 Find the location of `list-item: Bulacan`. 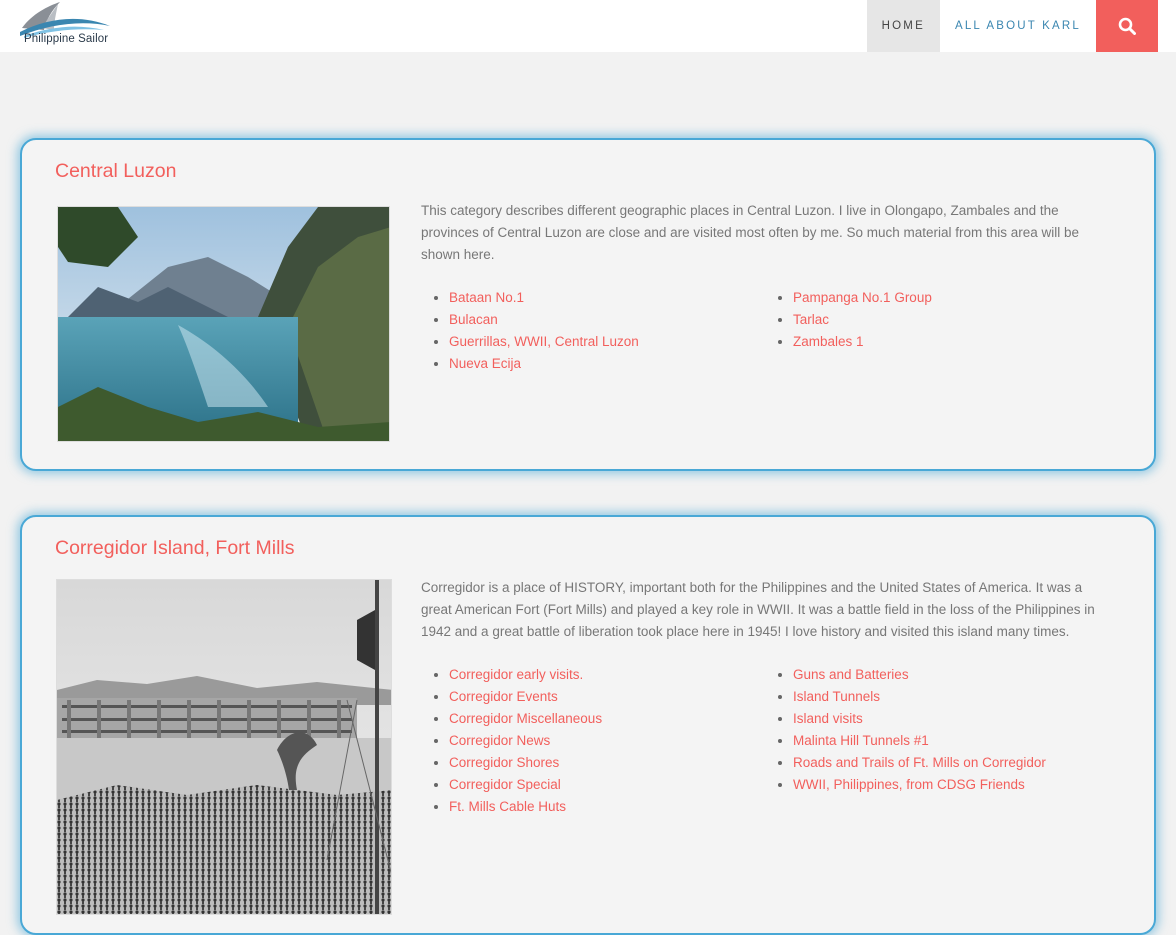

list-item: Bulacan is located at coordinates (607, 320).